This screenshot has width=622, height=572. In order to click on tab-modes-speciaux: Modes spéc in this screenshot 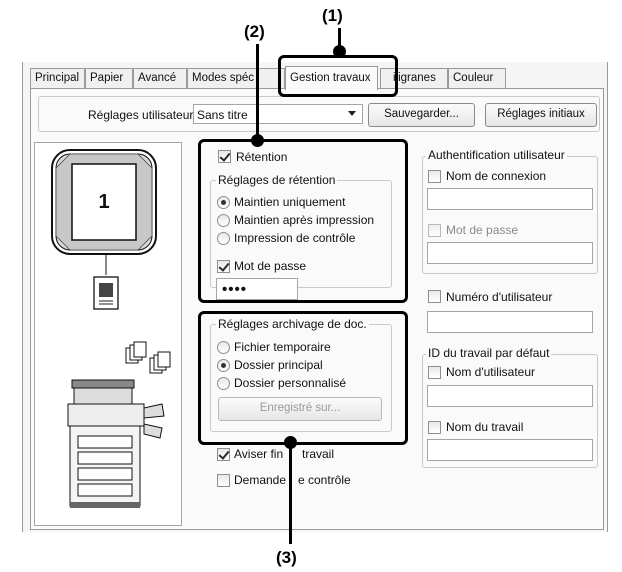, I will do `click(236, 78)`.